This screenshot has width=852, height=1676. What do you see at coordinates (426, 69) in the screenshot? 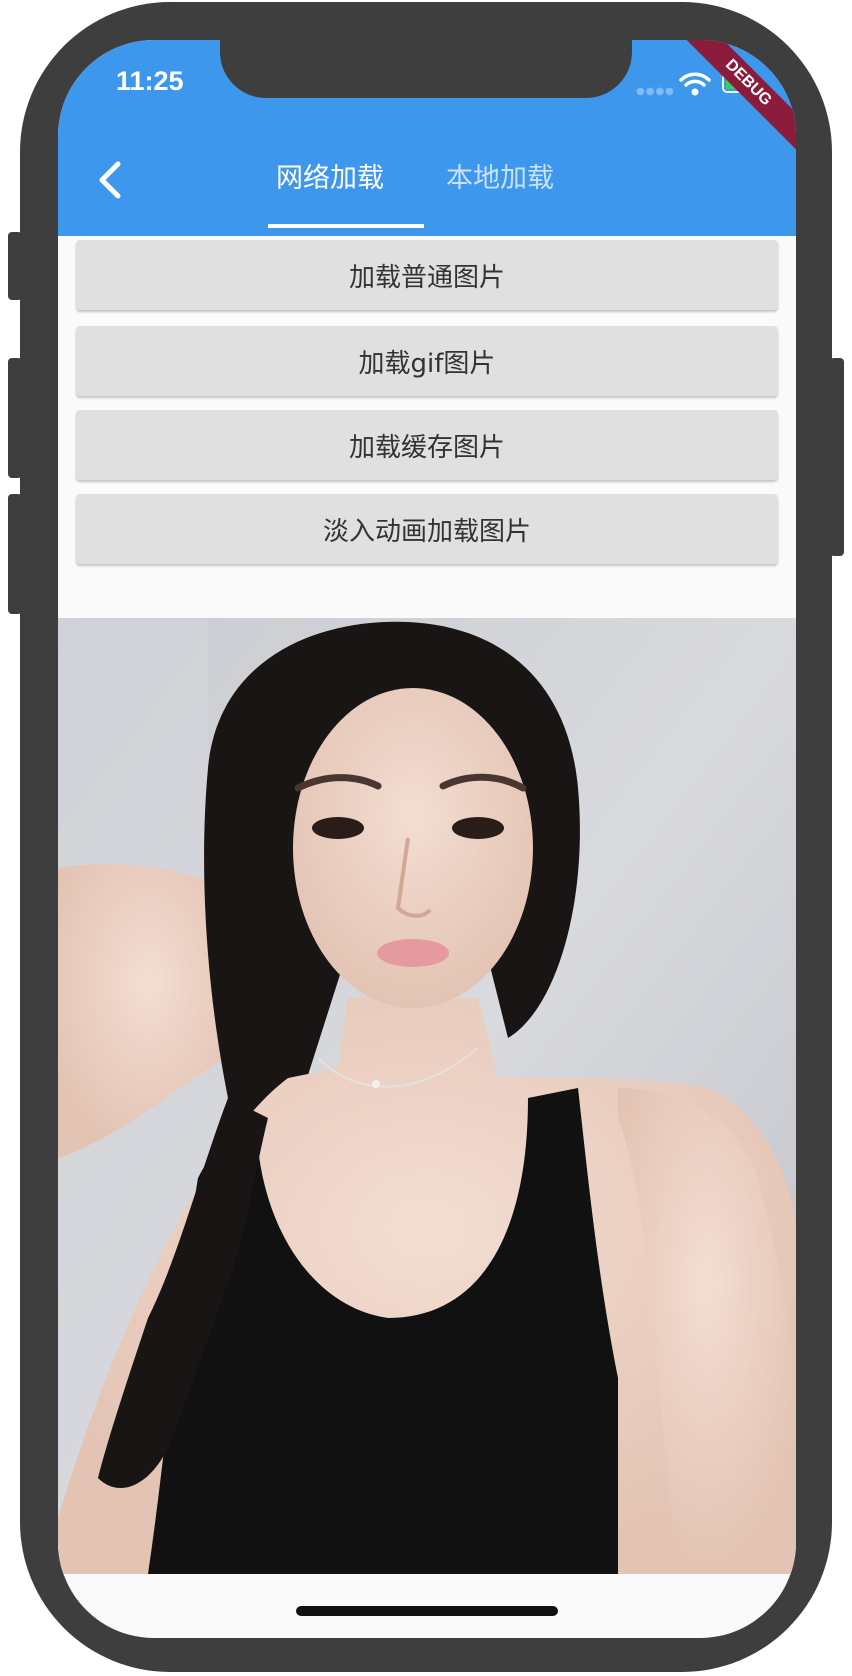
I see `notch` at bounding box center [426, 69].